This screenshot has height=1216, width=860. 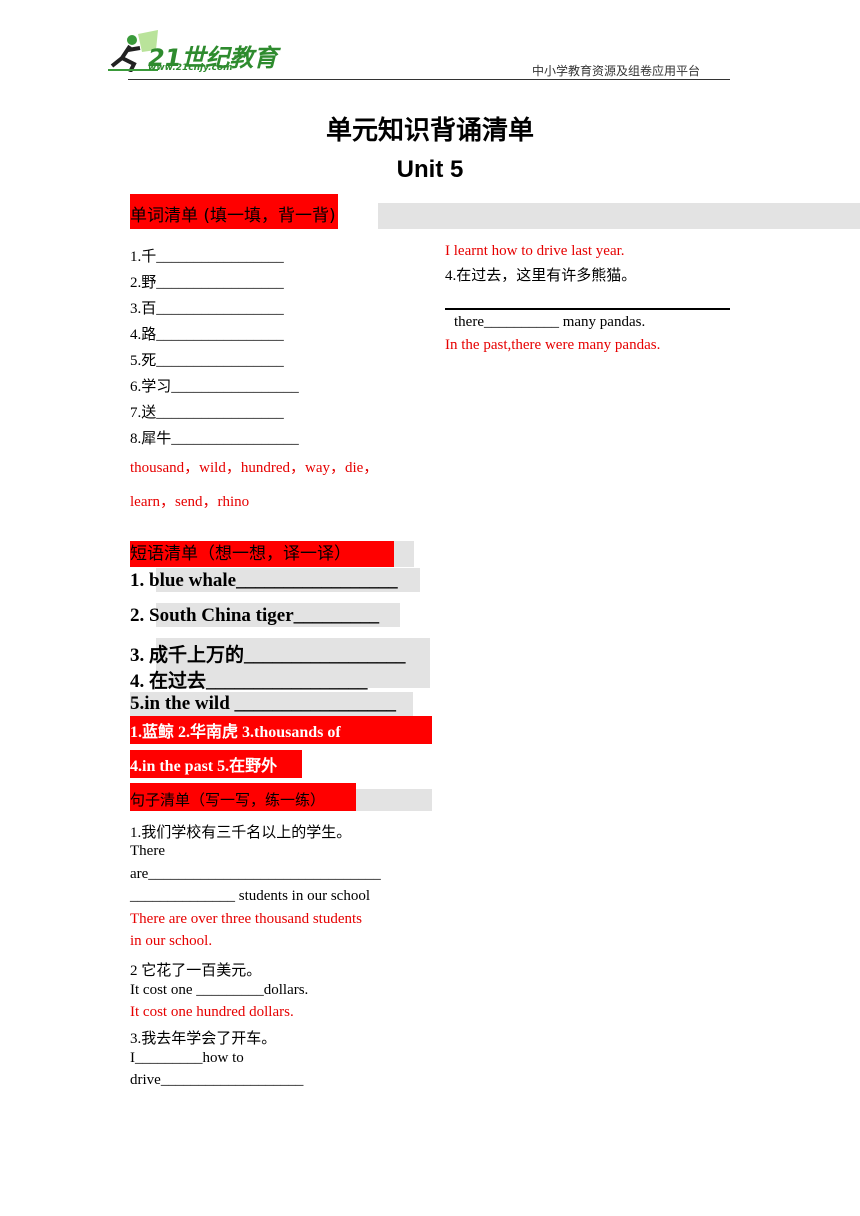 I want to click on sentence-line: drive___________________, so click(x=217, y=1080).